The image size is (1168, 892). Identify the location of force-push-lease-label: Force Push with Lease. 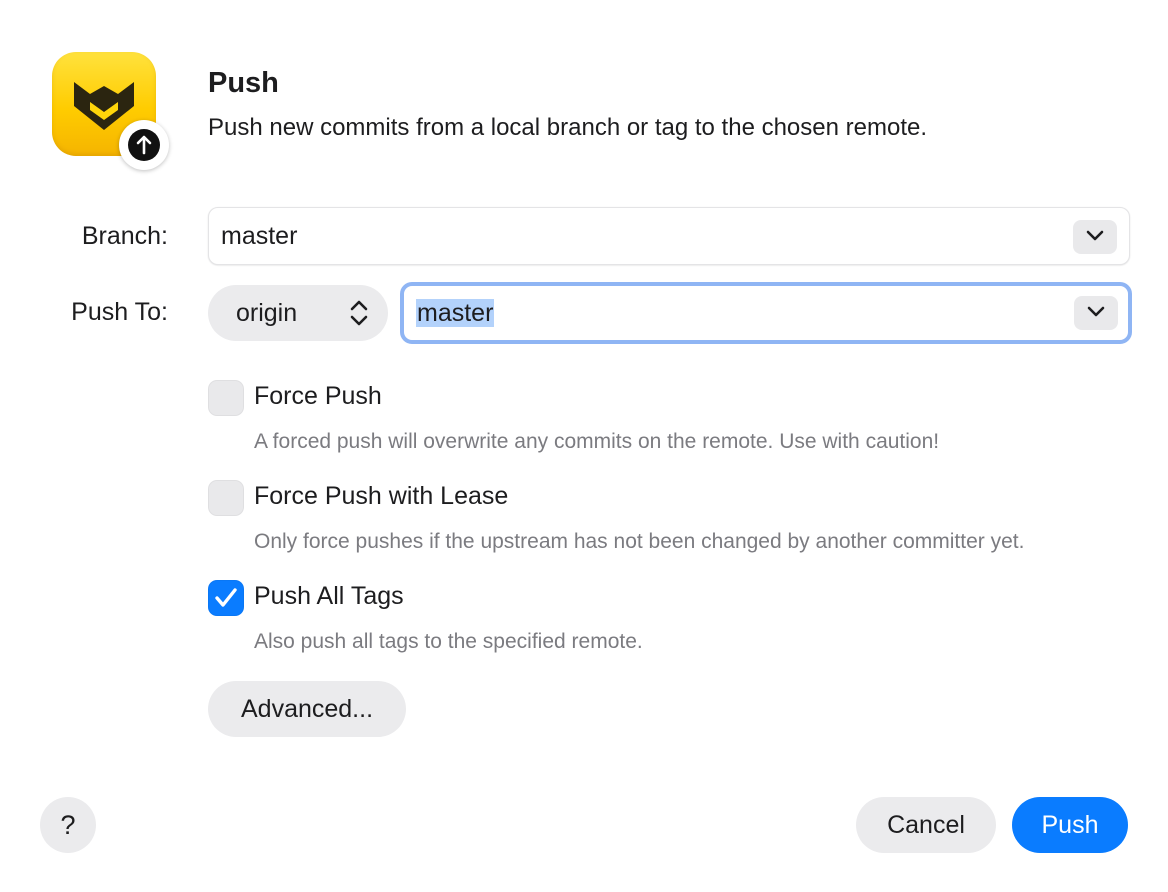
(381, 496).